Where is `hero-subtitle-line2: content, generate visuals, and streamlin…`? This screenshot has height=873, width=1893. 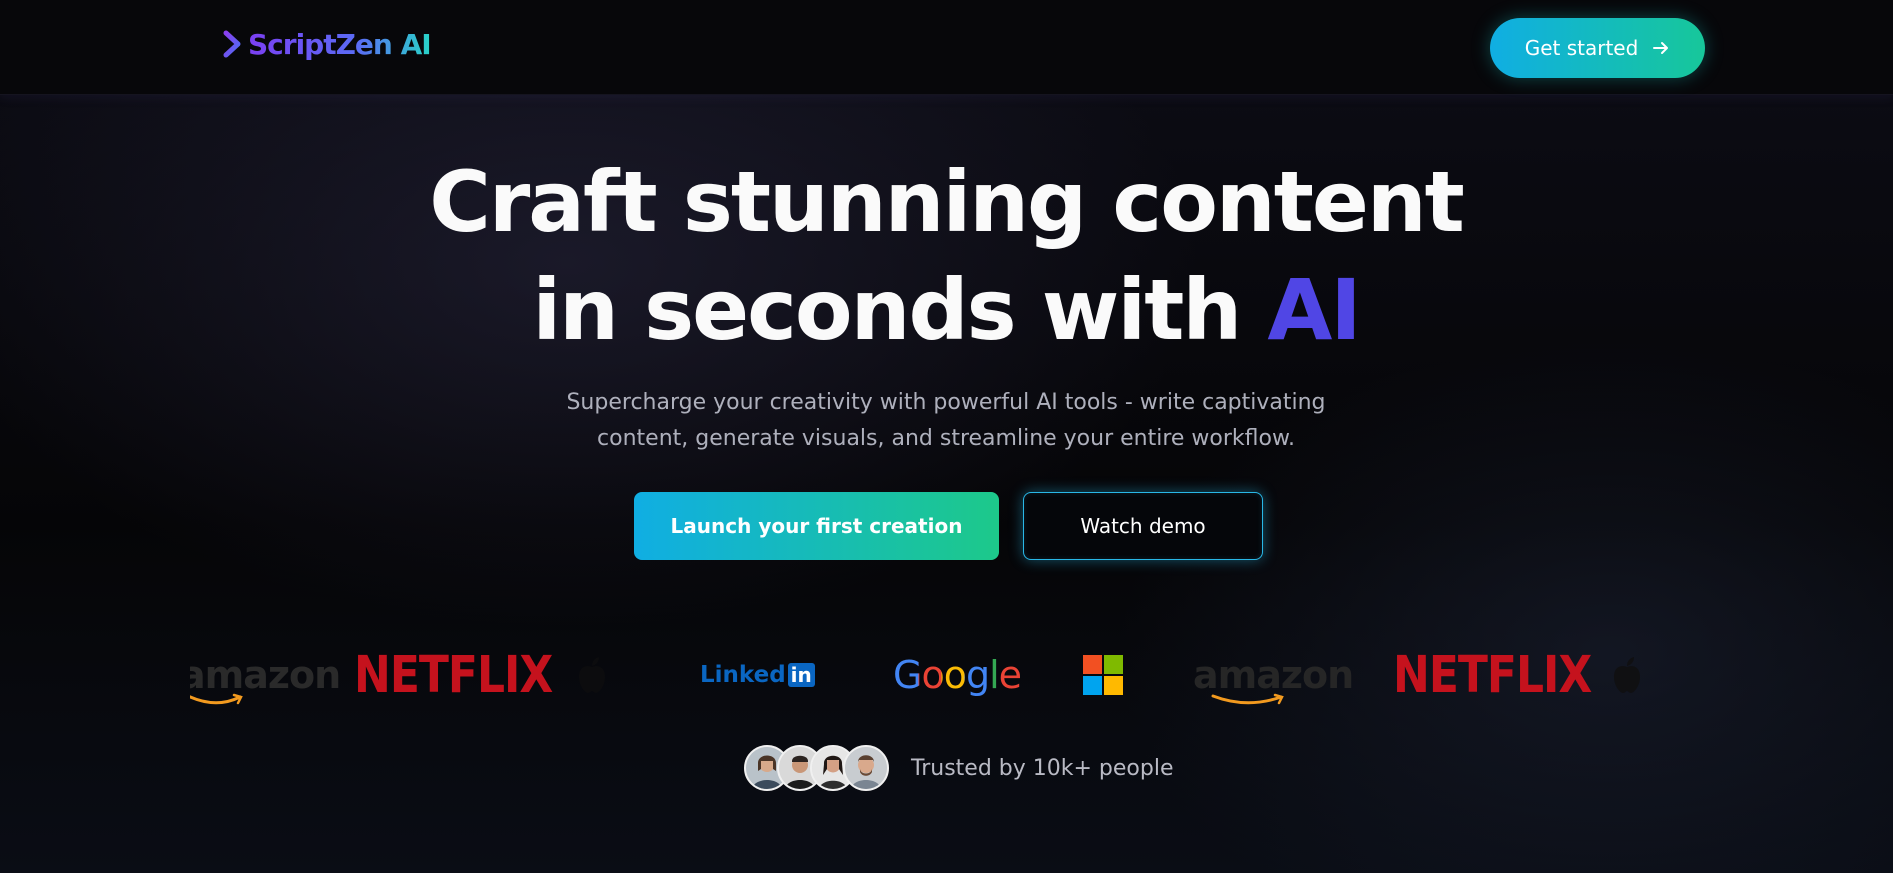 hero-subtitle-line2: content, generate visuals, and streamlin… is located at coordinates (946, 438).